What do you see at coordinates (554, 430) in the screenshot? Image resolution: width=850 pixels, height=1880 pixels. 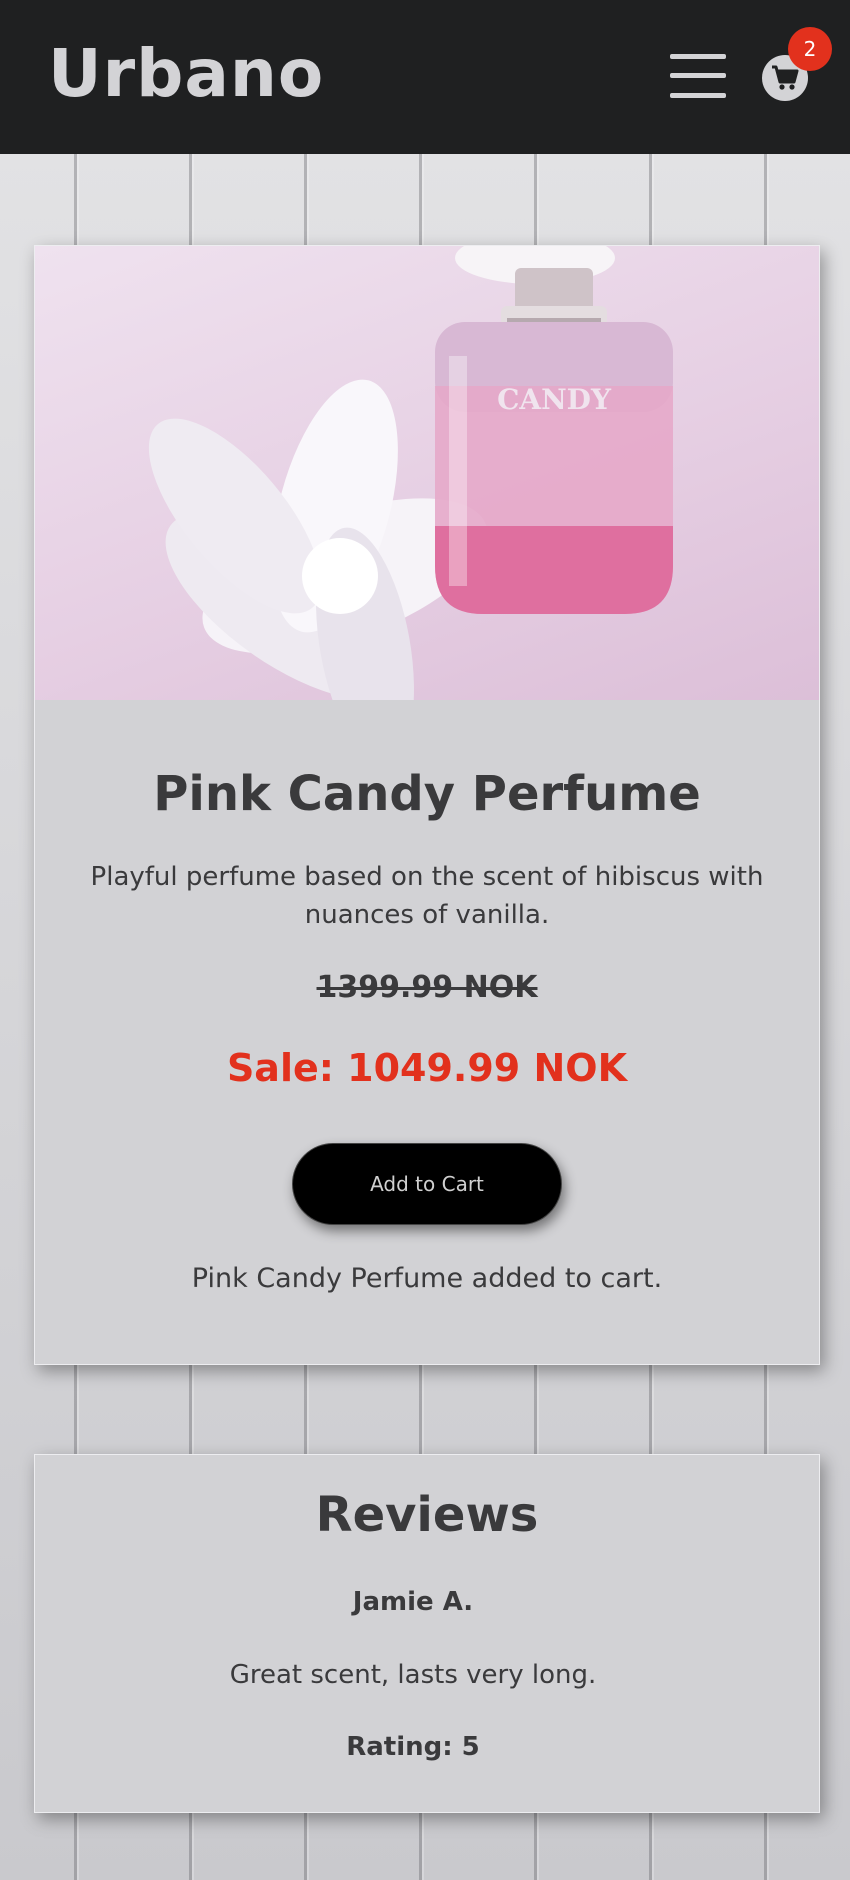 I see `perfume-bottle-illustration: CANDY` at bounding box center [554, 430].